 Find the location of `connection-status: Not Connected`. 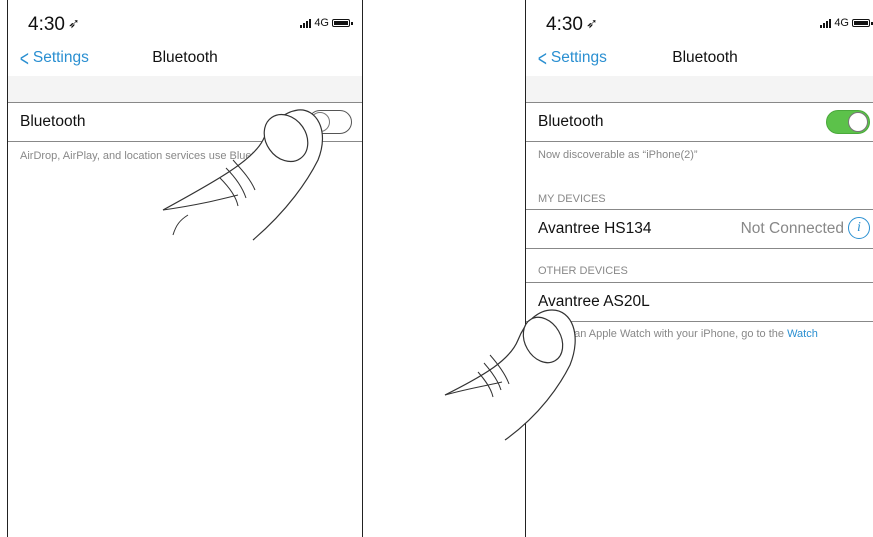

connection-status: Not Connected is located at coordinates (792, 228).